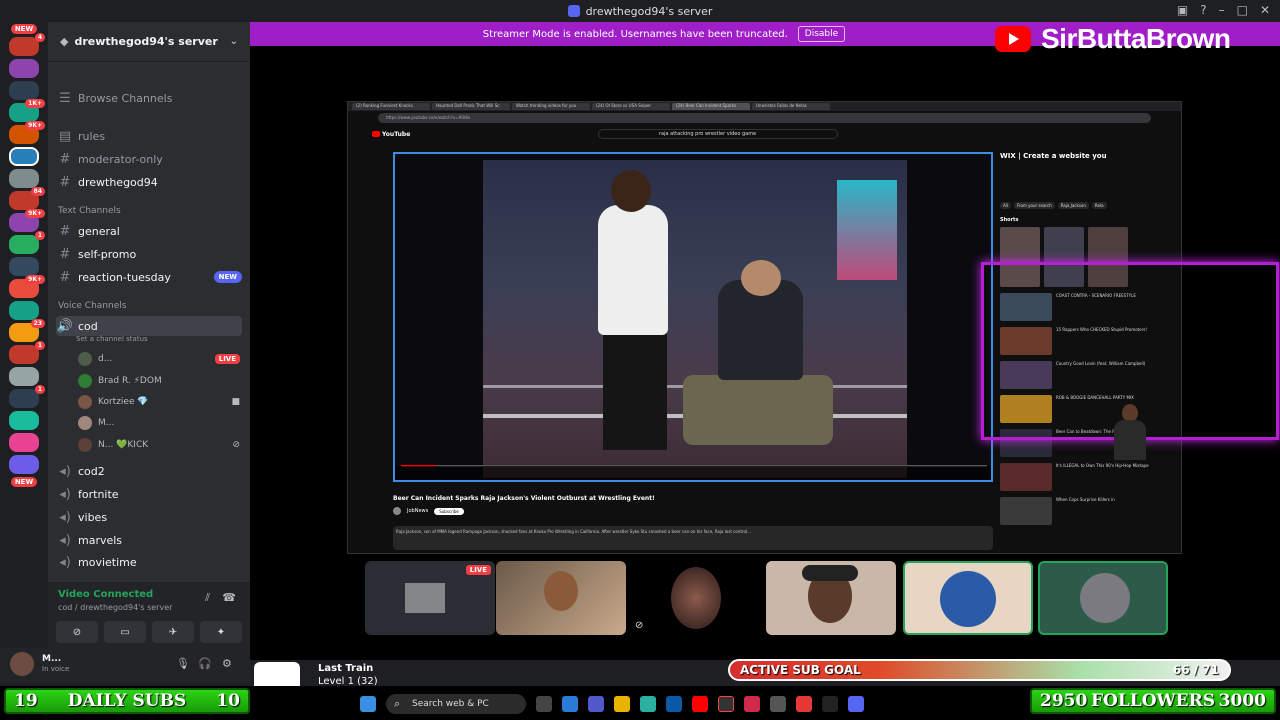 This screenshot has width=1280, height=720. I want to click on server-icon: 84, so click(27, 198).